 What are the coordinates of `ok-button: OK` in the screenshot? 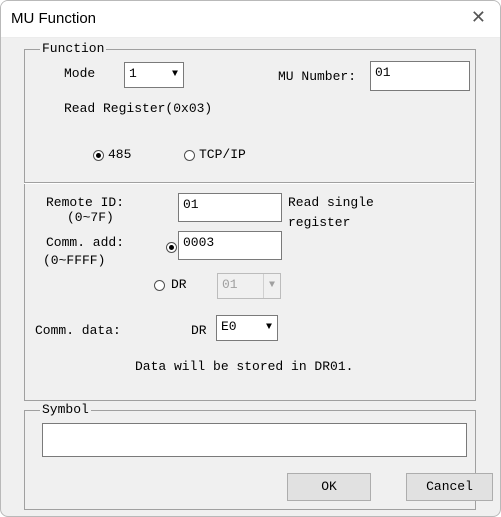 It's located at (329, 487).